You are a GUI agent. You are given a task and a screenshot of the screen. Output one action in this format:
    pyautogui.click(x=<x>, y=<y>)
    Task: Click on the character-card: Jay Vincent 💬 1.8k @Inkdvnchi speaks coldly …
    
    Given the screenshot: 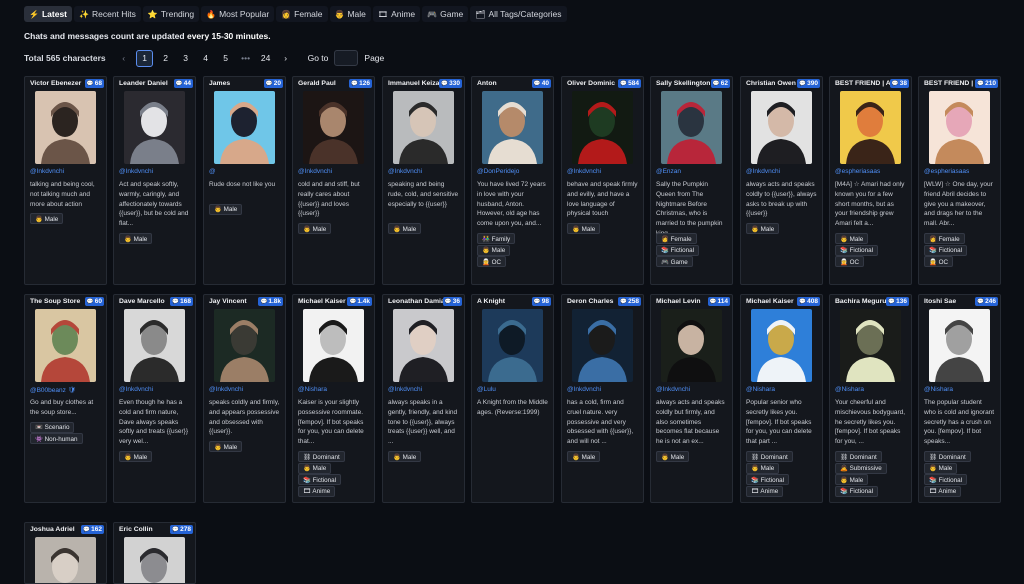 What is the action you would take?
    pyautogui.click(x=244, y=398)
    